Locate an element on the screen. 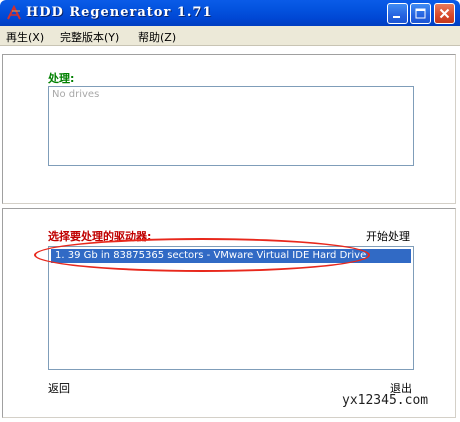 The width and height of the screenshot is (460, 422). back-link: 返回 is located at coordinates (59, 388).